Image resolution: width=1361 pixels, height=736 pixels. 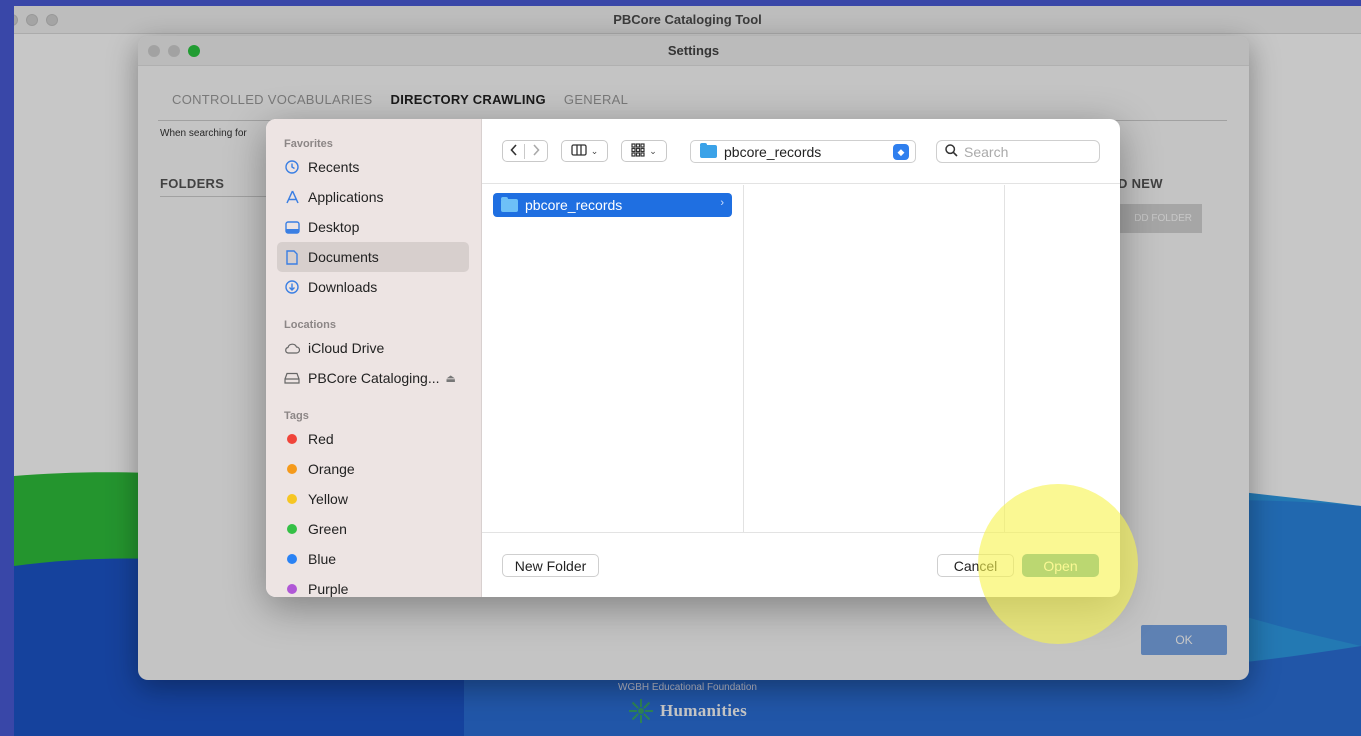 What do you see at coordinates (687, 687) in the screenshot?
I see `footer-organization: WGBH Educational Foundation` at bounding box center [687, 687].